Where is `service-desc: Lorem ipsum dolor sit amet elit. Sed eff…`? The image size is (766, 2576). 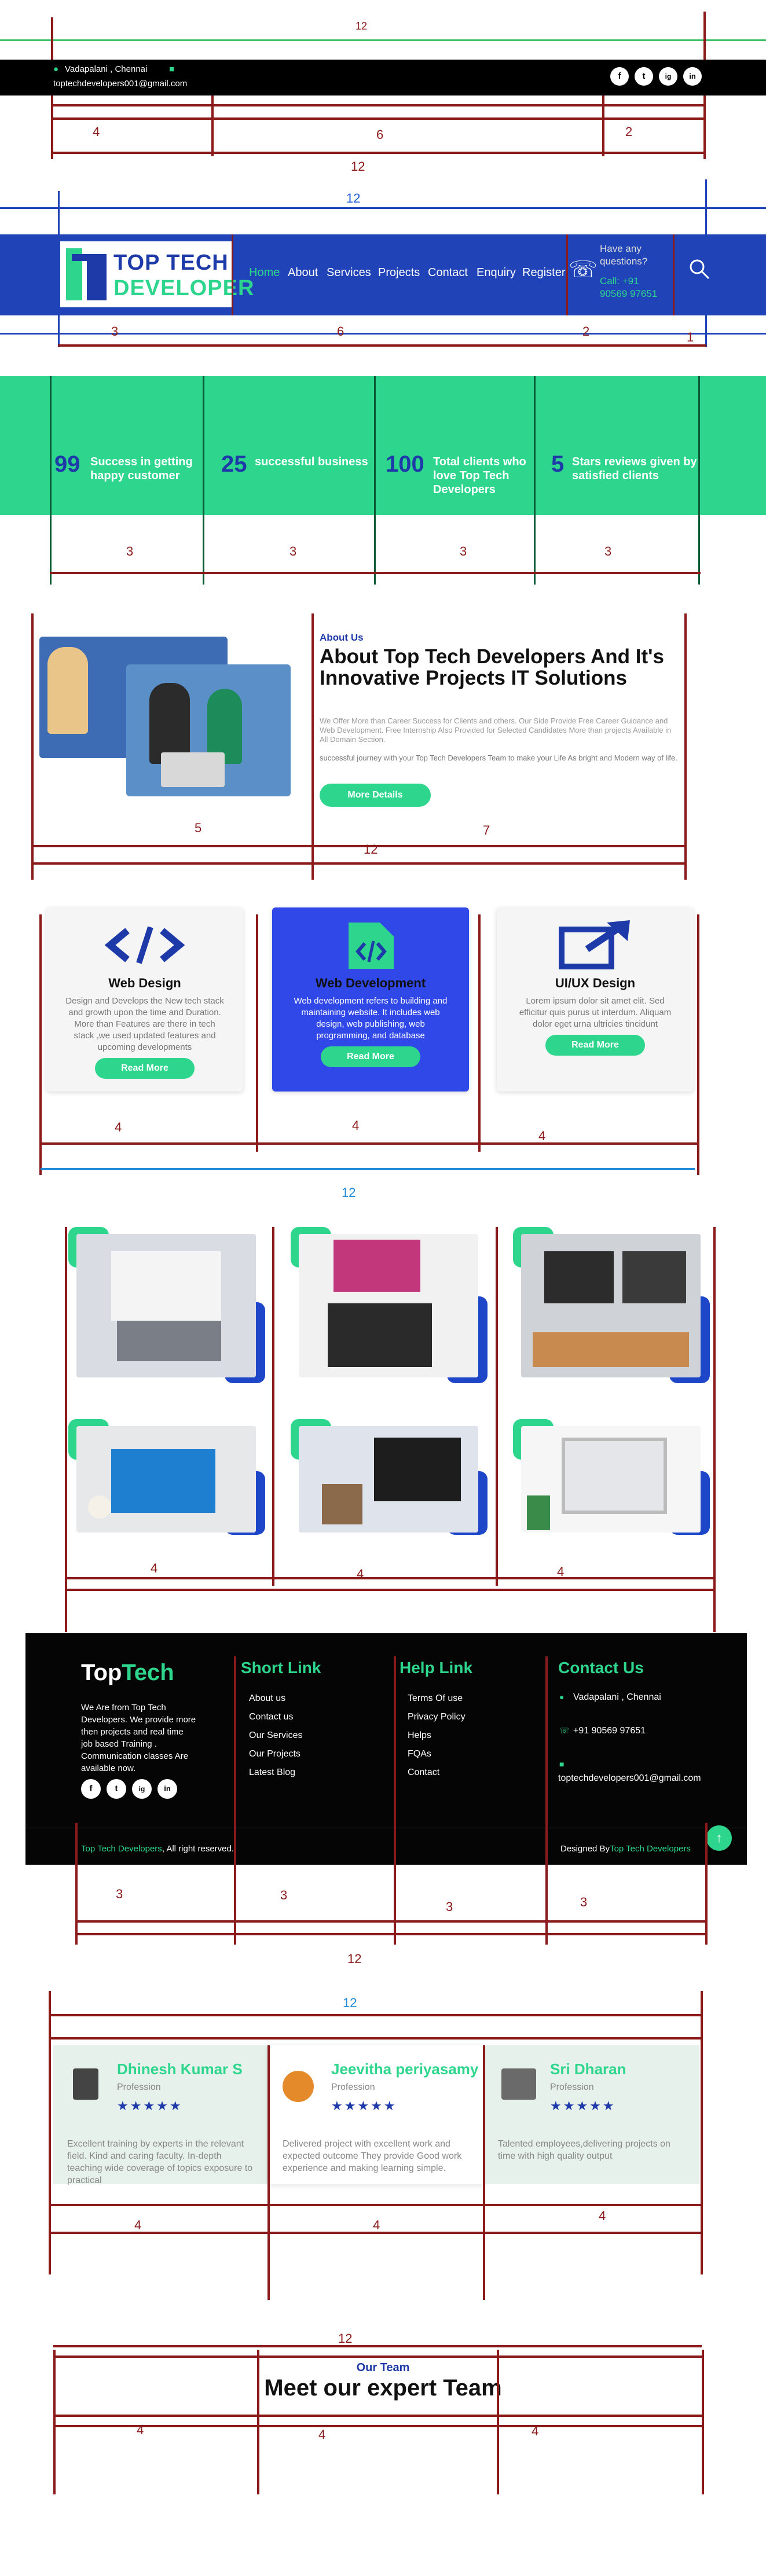 service-desc: Lorem ipsum dolor sit amet elit. Sed eff… is located at coordinates (595, 1012).